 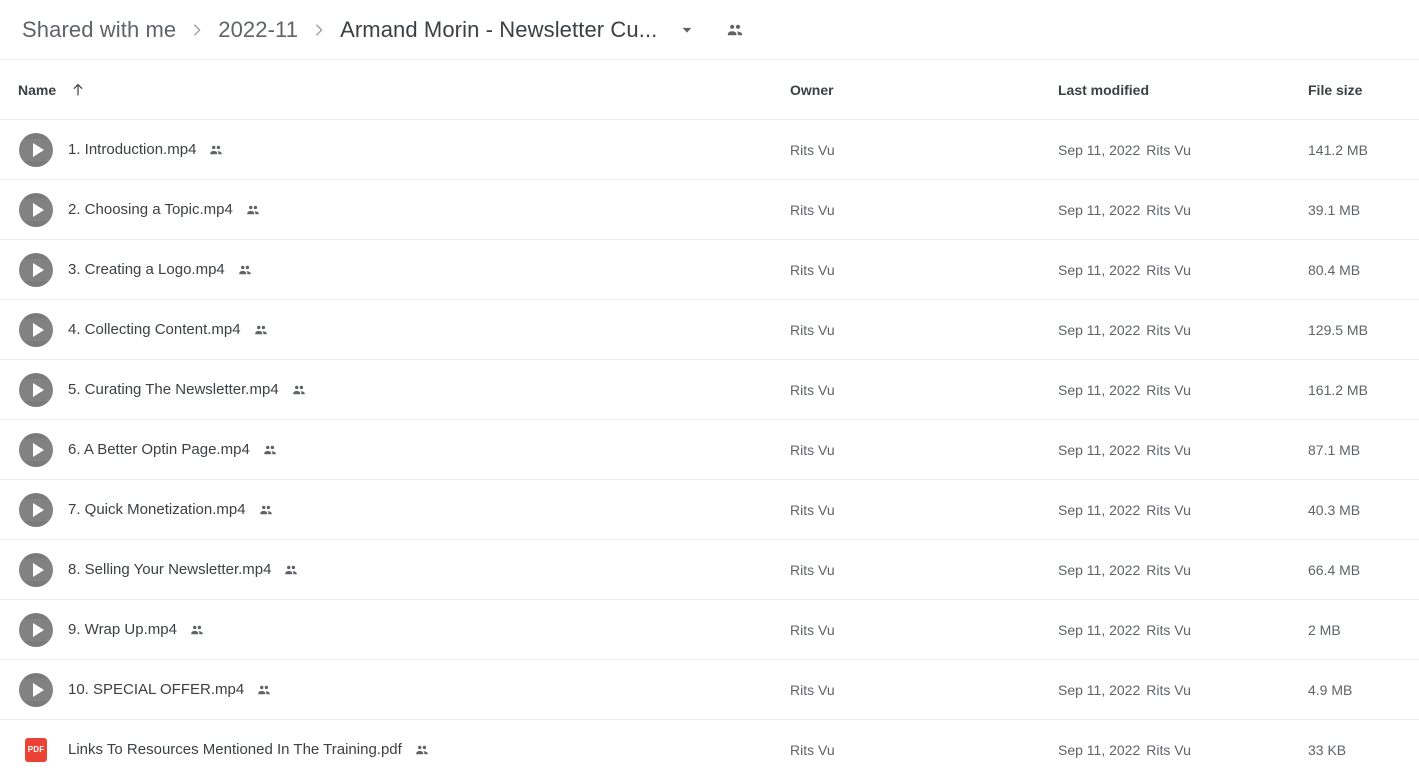 What do you see at coordinates (1327, 749) in the screenshot?
I see `file-size: 33 KB` at bounding box center [1327, 749].